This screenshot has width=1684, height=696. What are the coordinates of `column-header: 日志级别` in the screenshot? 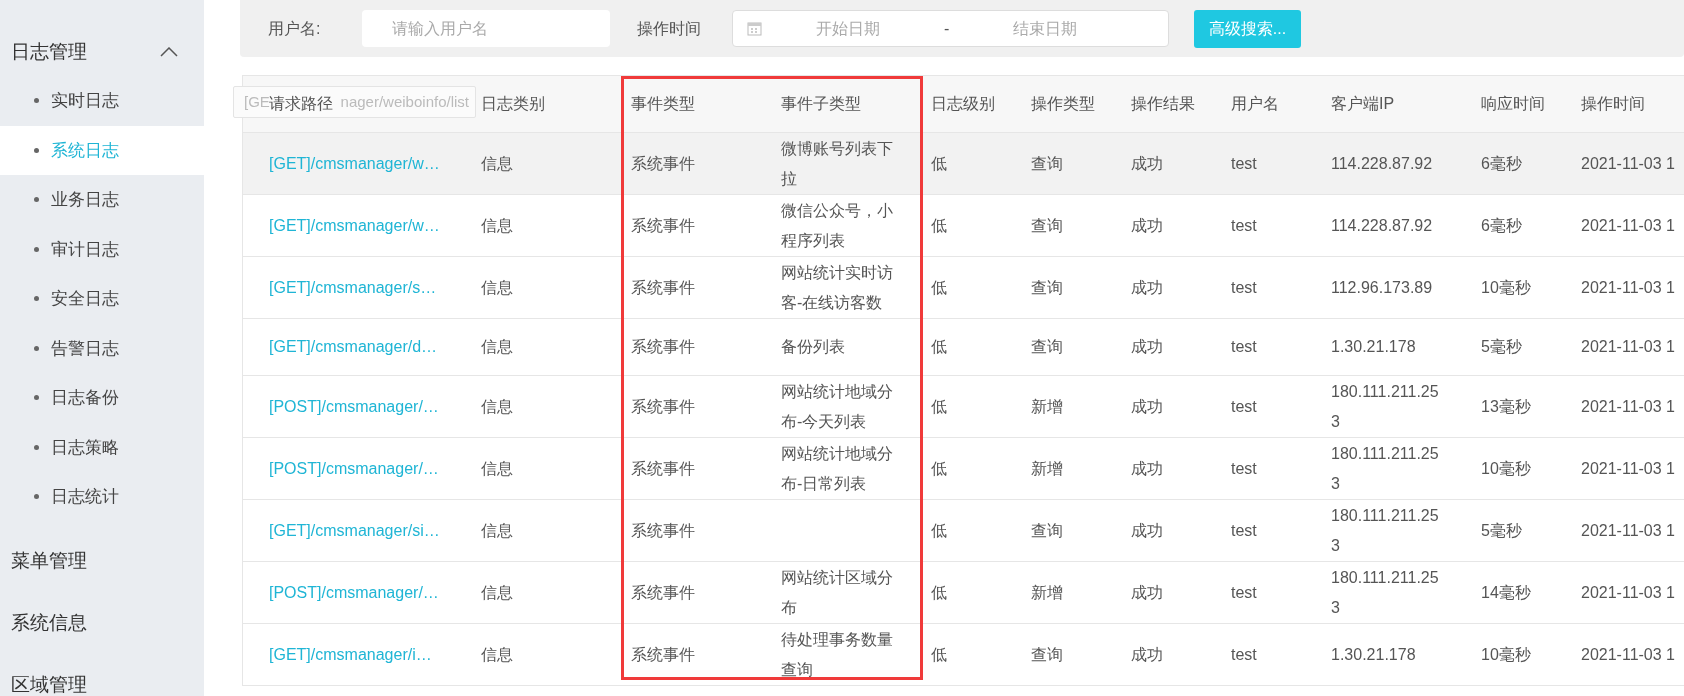 It's located at (963, 104).